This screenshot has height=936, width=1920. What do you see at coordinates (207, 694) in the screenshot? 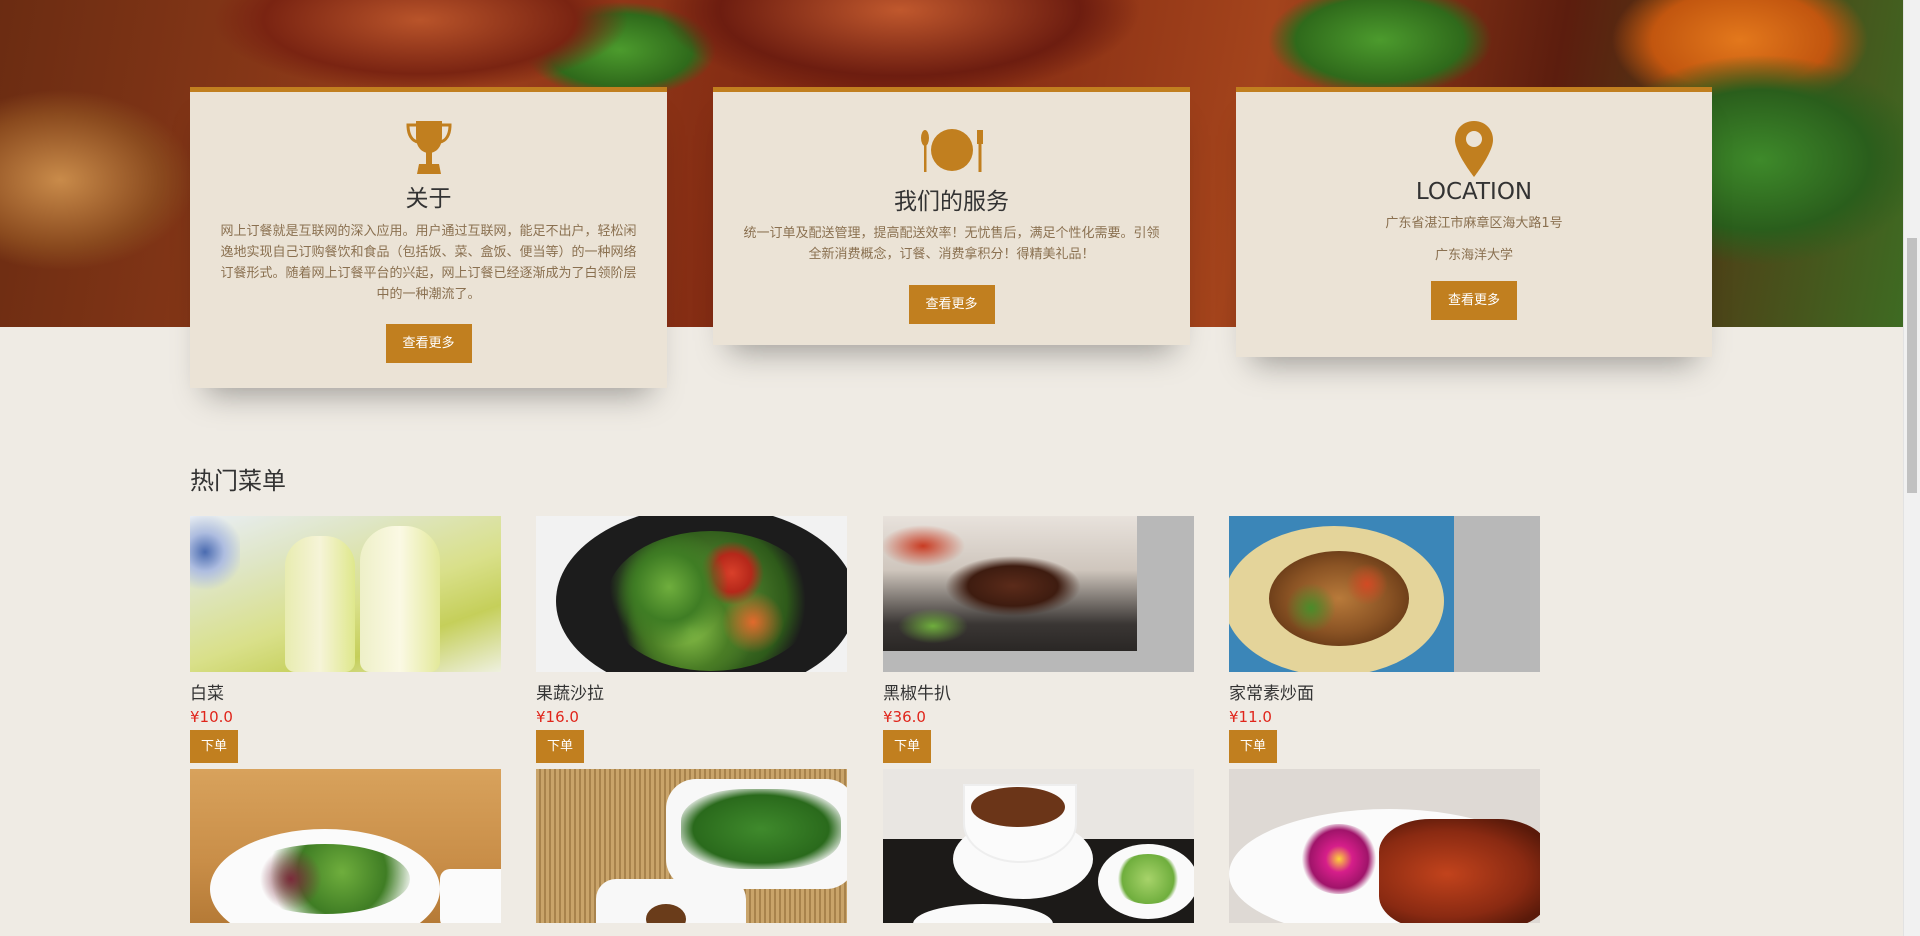
I see `dish-name: 白菜` at bounding box center [207, 694].